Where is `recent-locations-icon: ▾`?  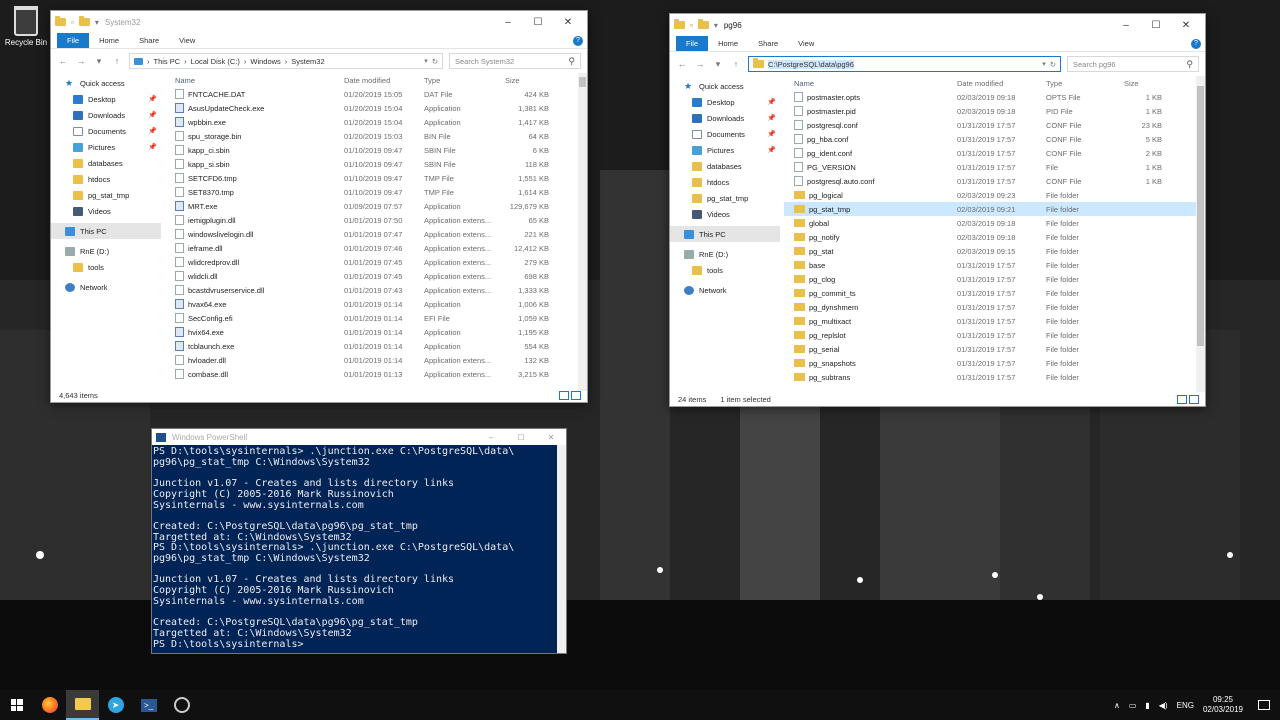
recent-locations-icon: ▾ is located at coordinates (99, 61).